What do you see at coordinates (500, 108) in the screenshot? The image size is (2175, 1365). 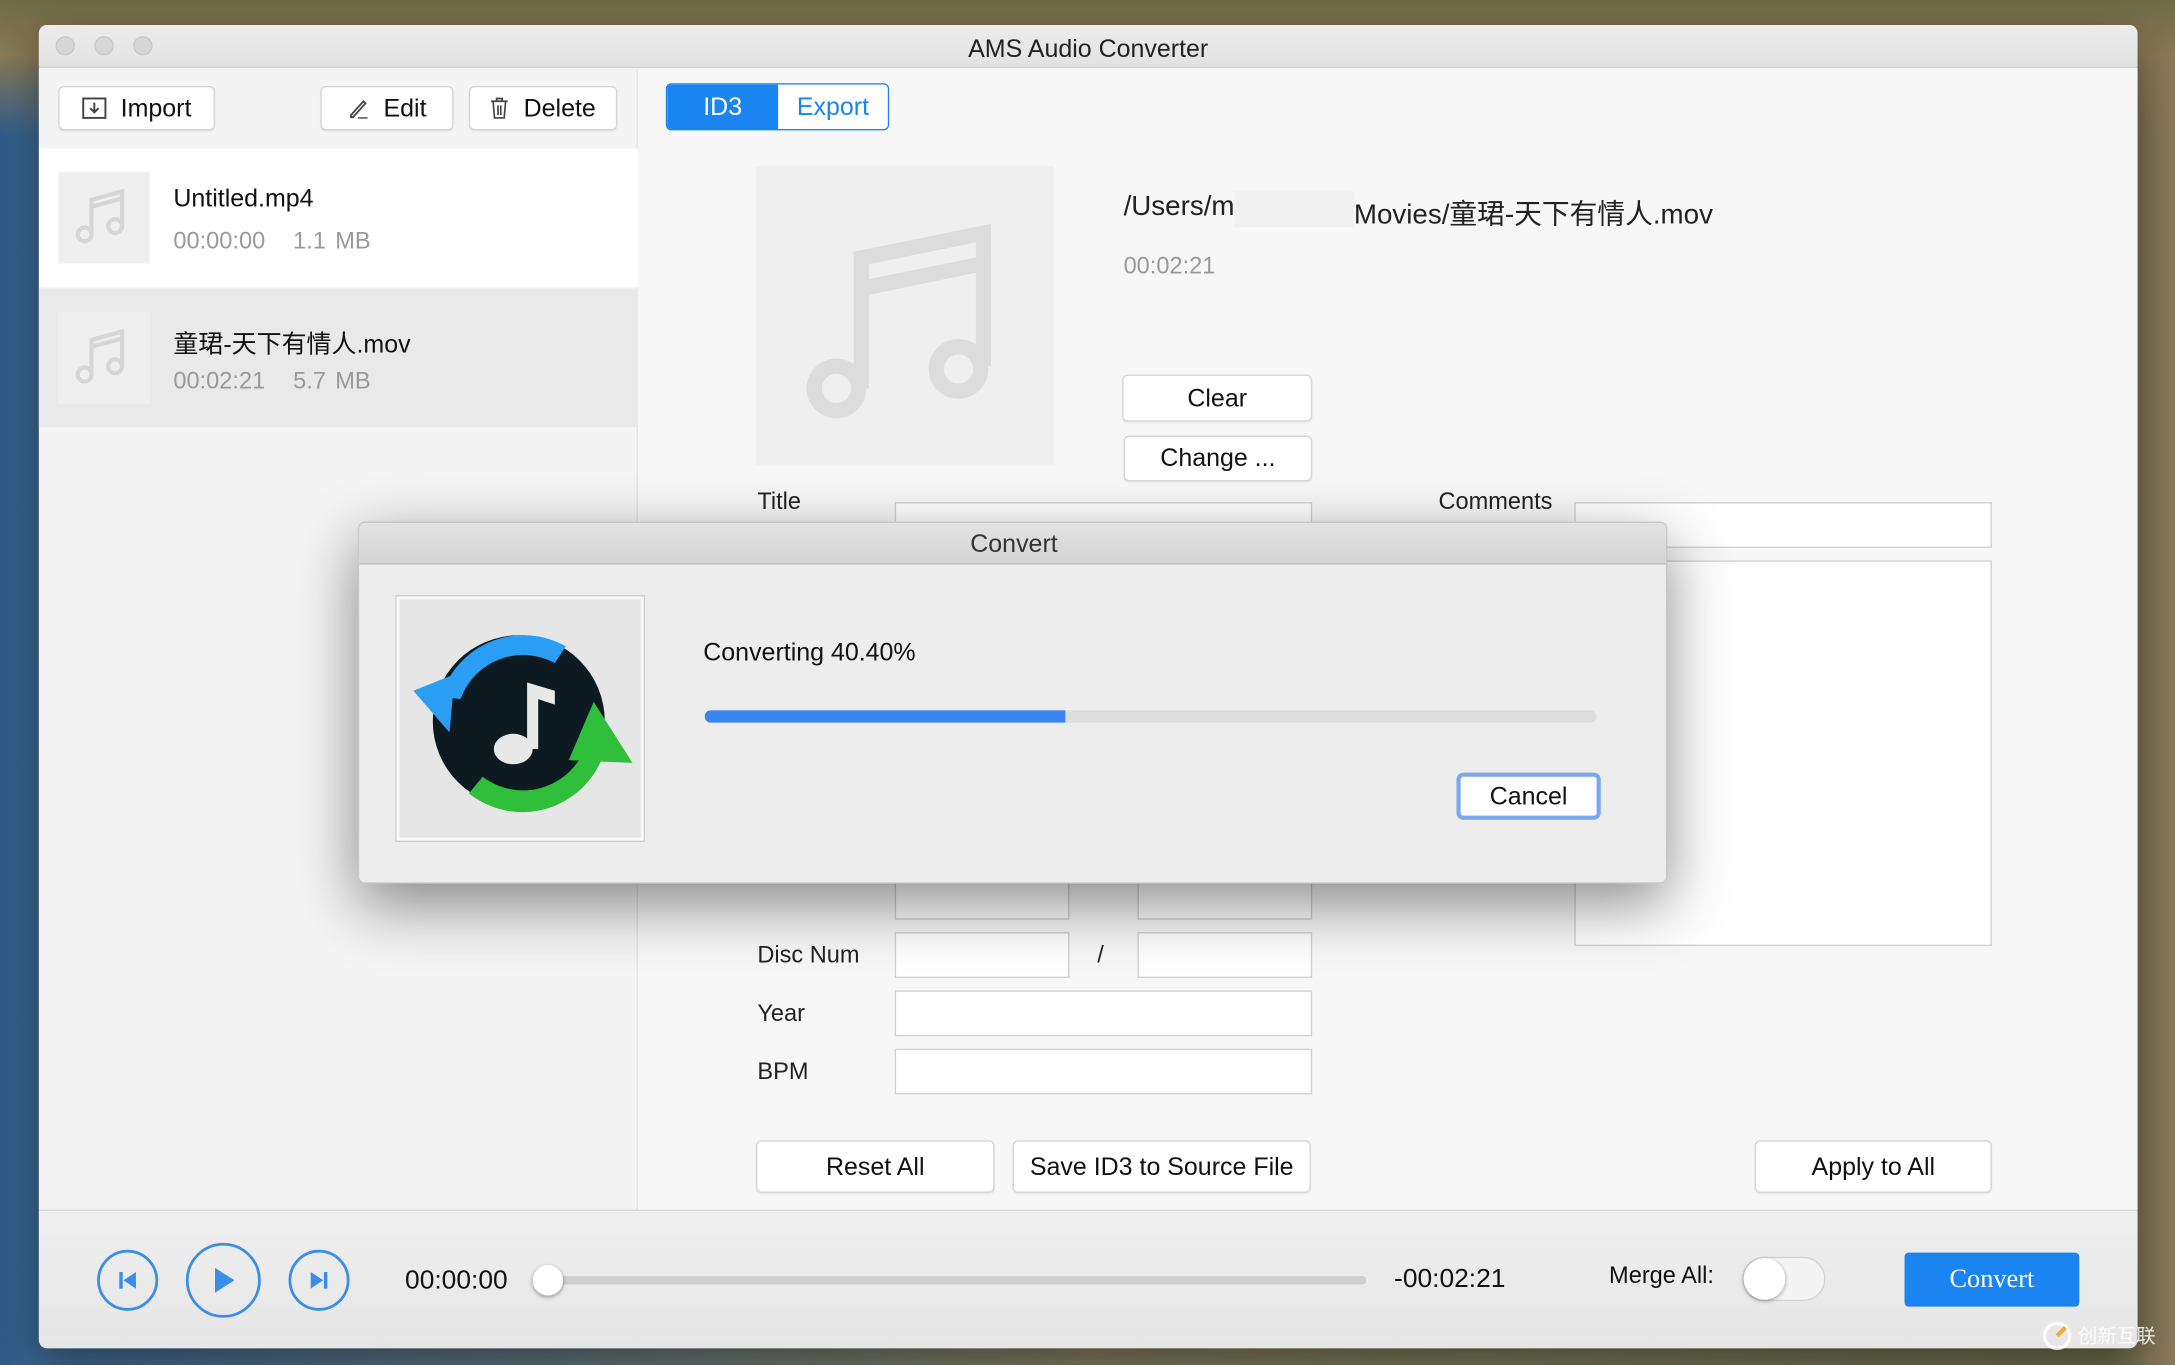 I see `trash-icon` at bounding box center [500, 108].